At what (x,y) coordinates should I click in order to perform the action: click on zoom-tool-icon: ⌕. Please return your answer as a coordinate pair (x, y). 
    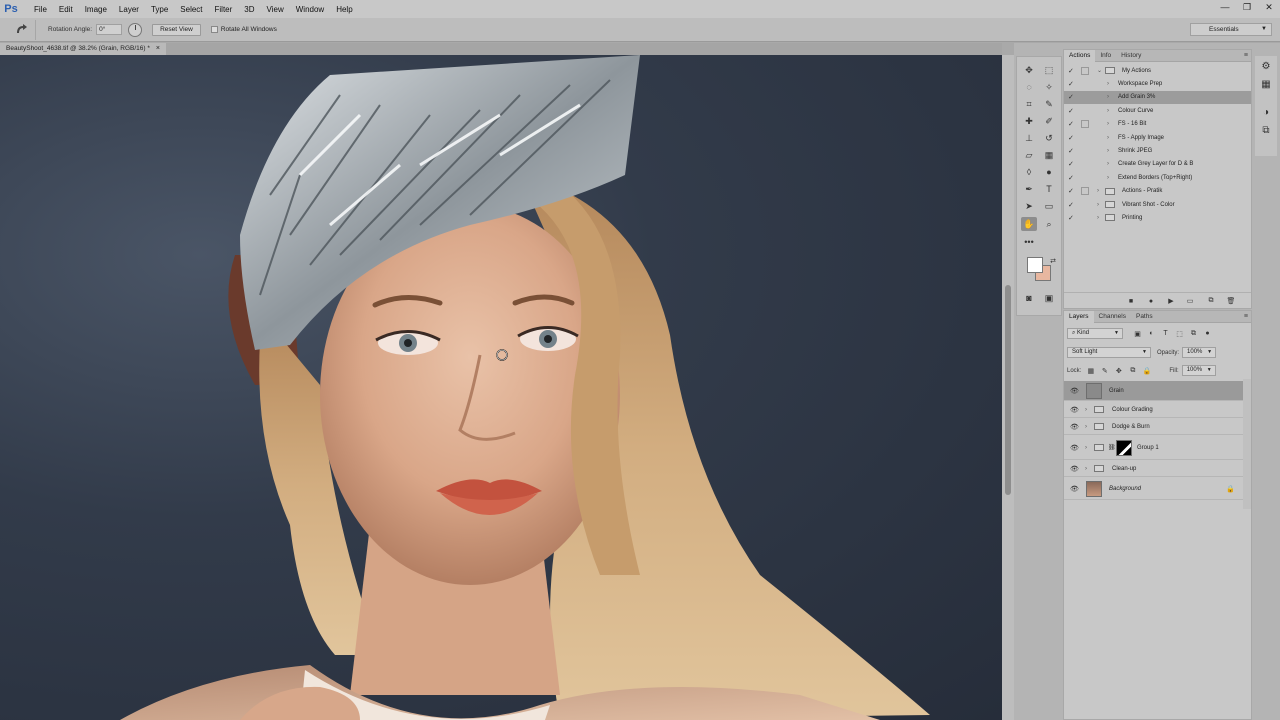
    Looking at the image, I should click on (1049, 224).